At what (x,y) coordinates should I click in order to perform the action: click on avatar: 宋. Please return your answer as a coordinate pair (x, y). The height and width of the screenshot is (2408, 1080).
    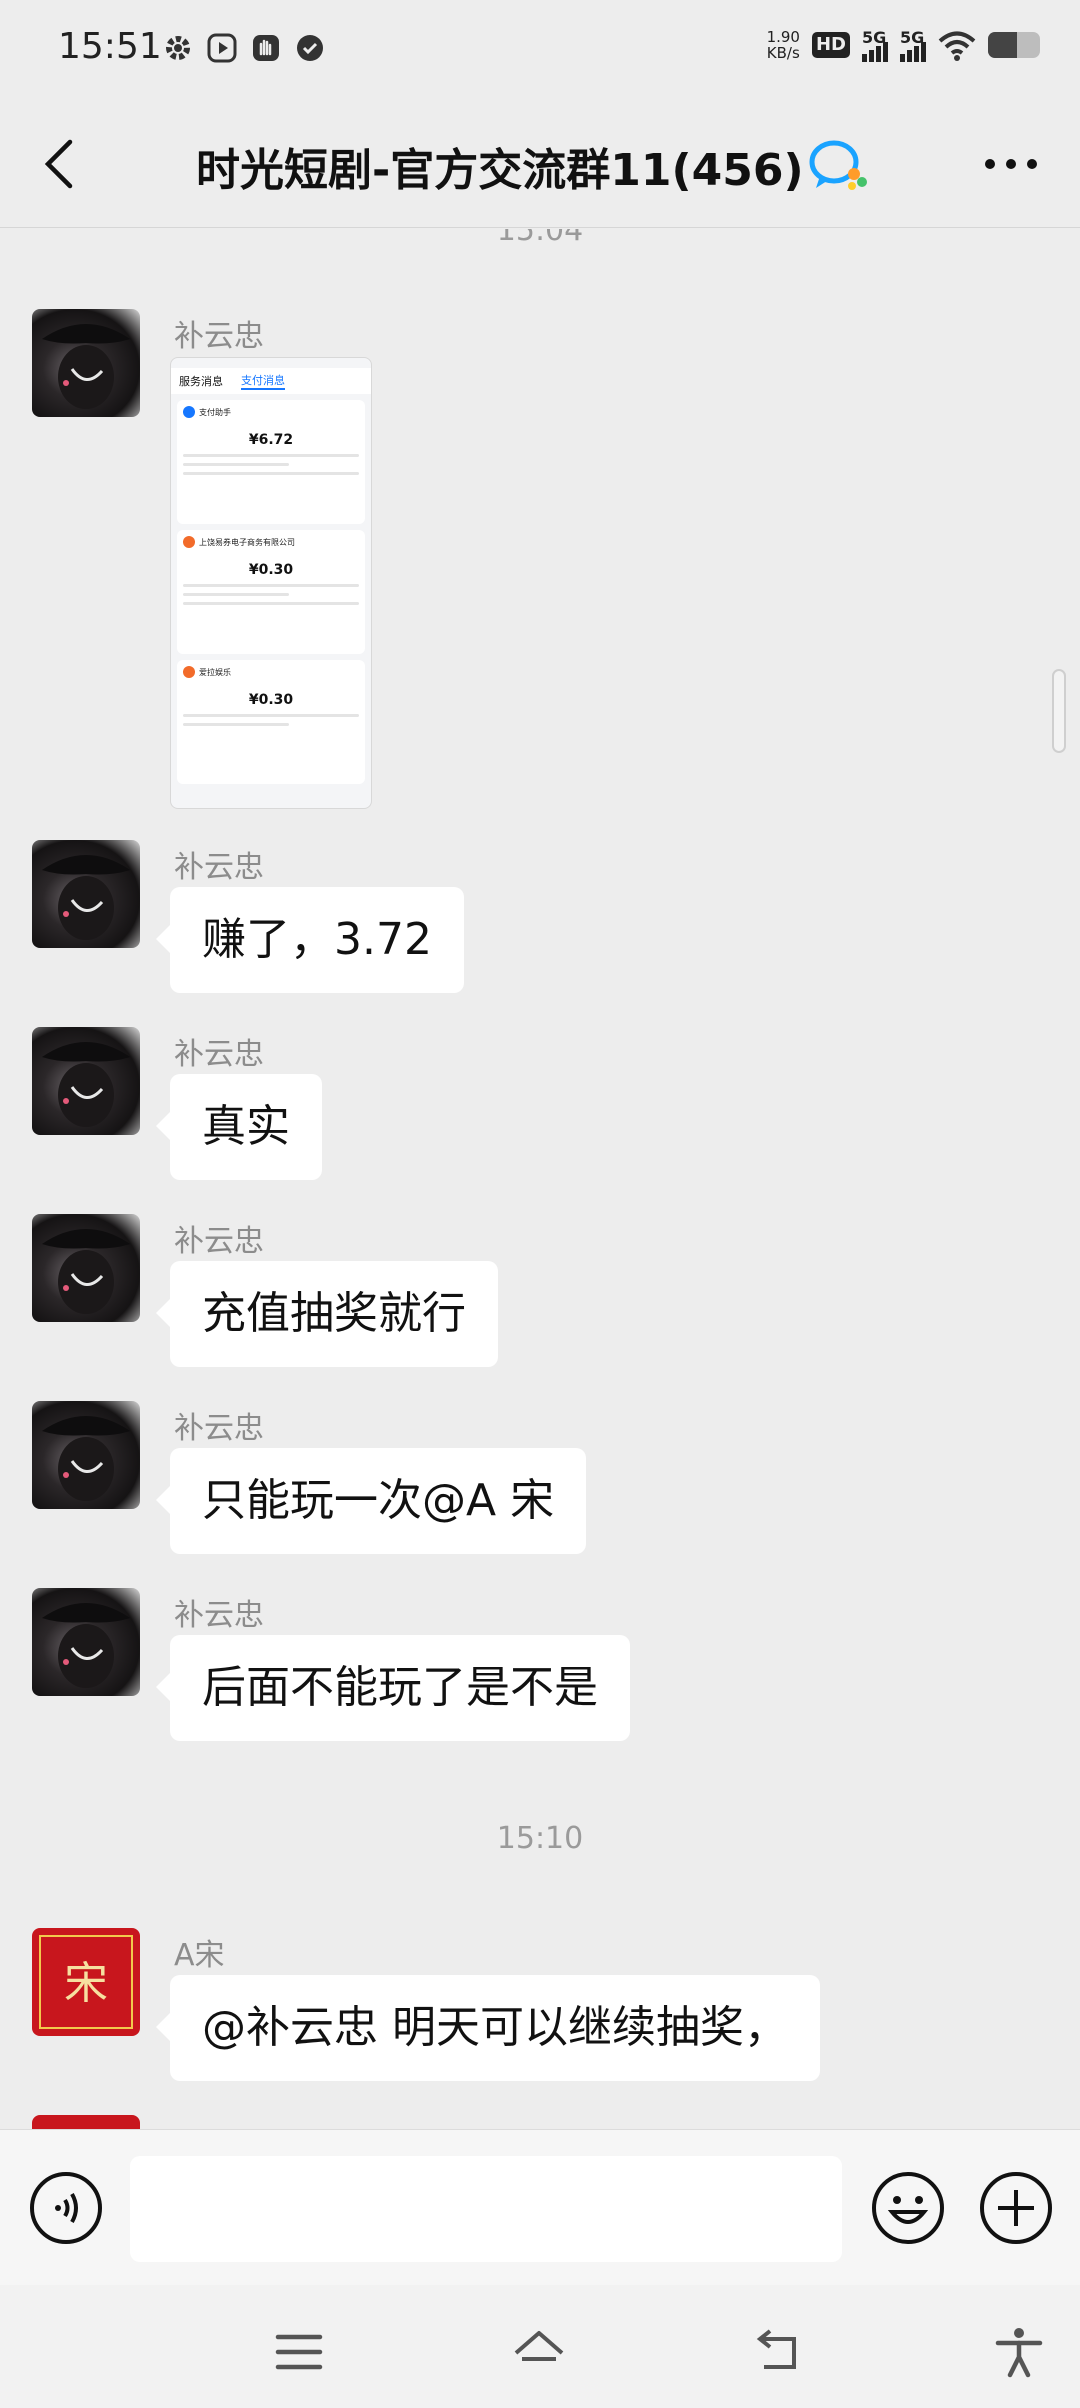
    Looking at the image, I should click on (86, 1982).